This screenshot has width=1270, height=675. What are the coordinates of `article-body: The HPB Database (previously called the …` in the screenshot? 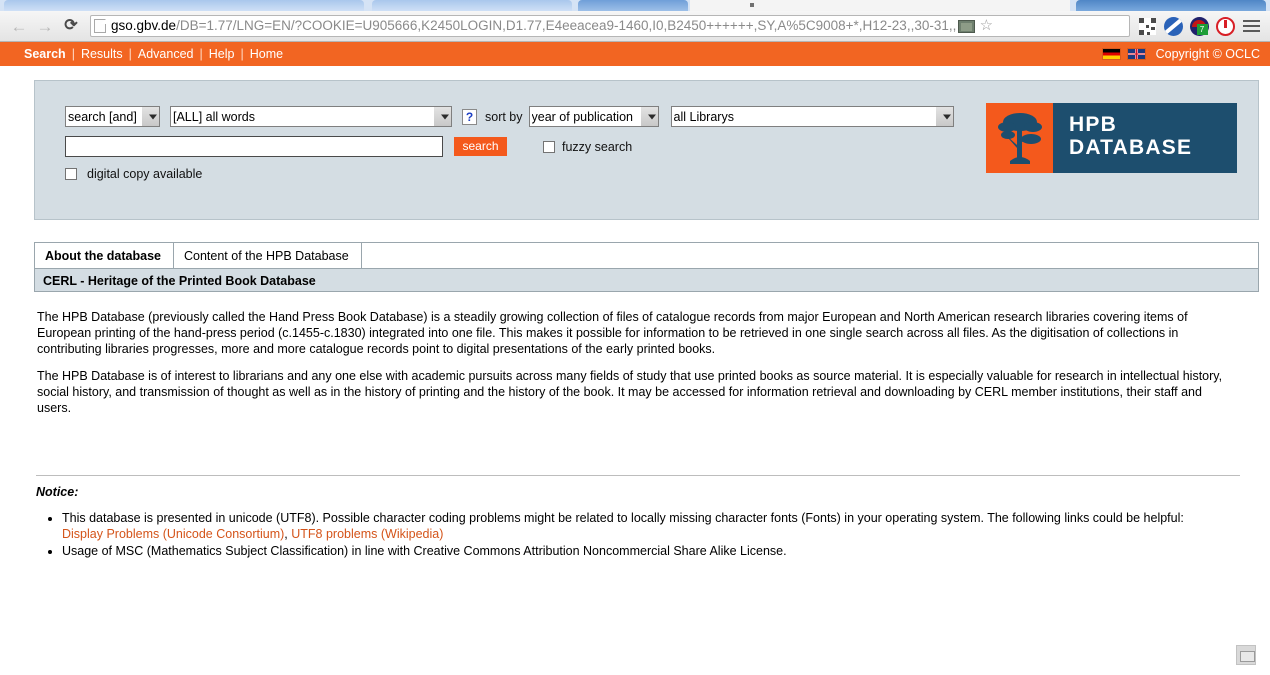 It's located at (636, 363).